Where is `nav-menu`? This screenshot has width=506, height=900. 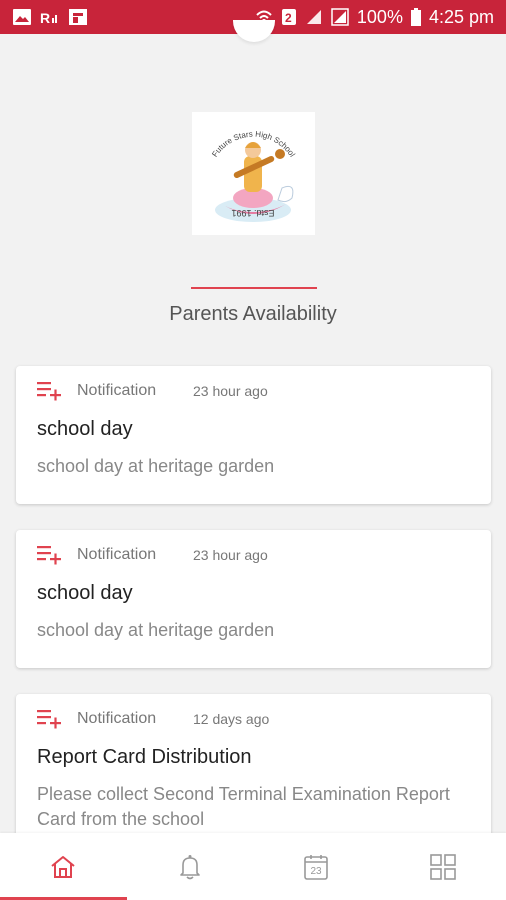 nav-menu is located at coordinates (443, 866).